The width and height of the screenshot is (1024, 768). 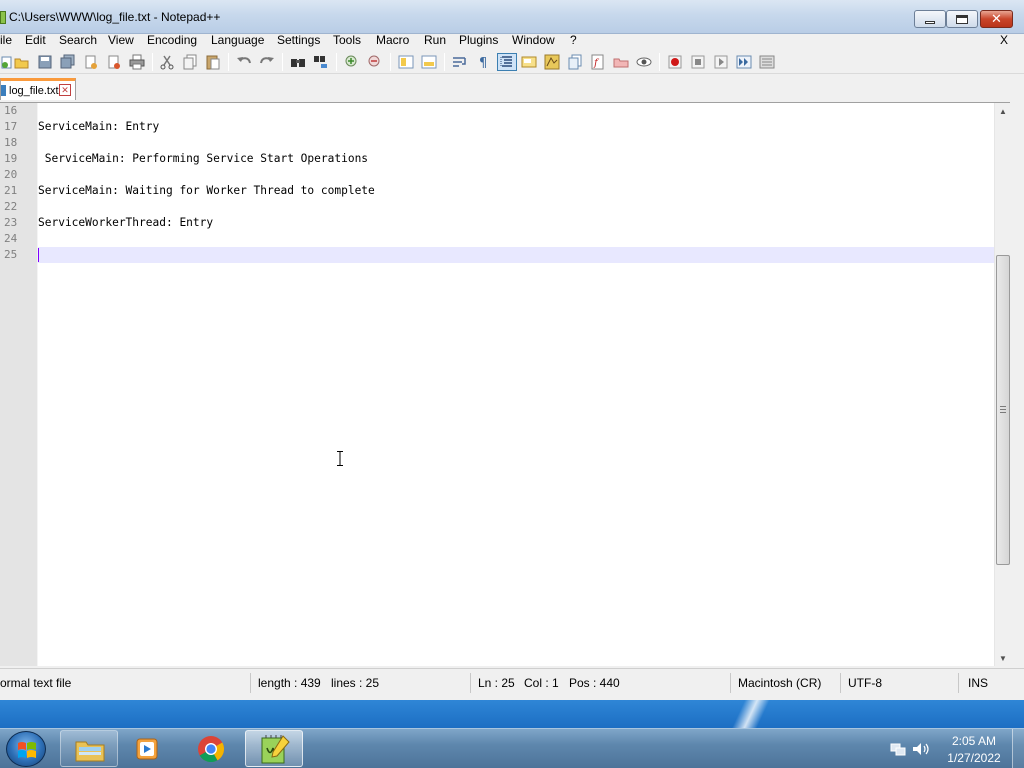 I want to click on menu-macro: Macro, so click(x=392, y=42).